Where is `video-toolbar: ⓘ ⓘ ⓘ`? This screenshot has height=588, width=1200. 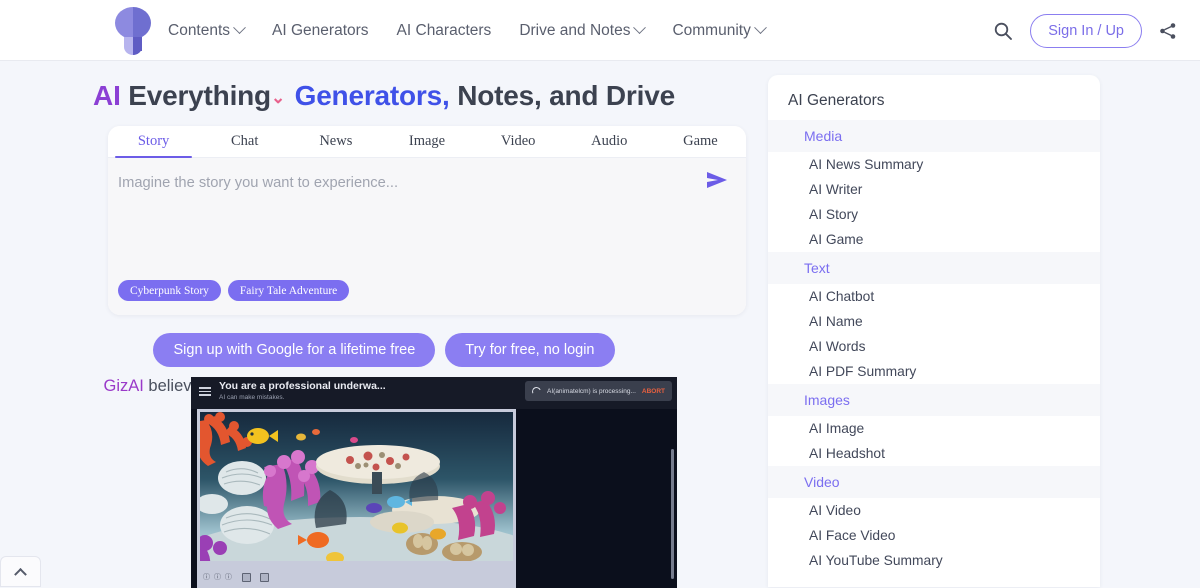 video-toolbar: ⓘ ⓘ ⓘ is located at coordinates (236, 577).